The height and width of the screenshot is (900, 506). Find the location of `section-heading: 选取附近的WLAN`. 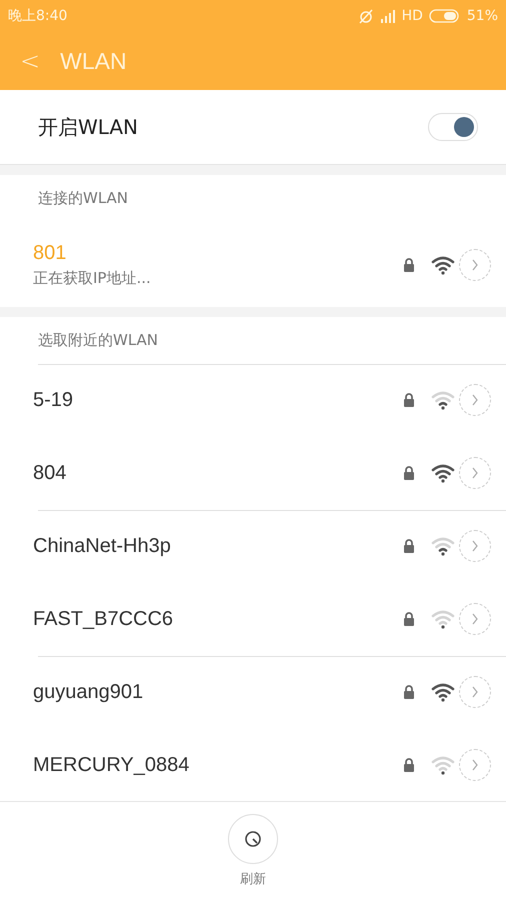

section-heading: 选取附近的WLAN is located at coordinates (98, 340).